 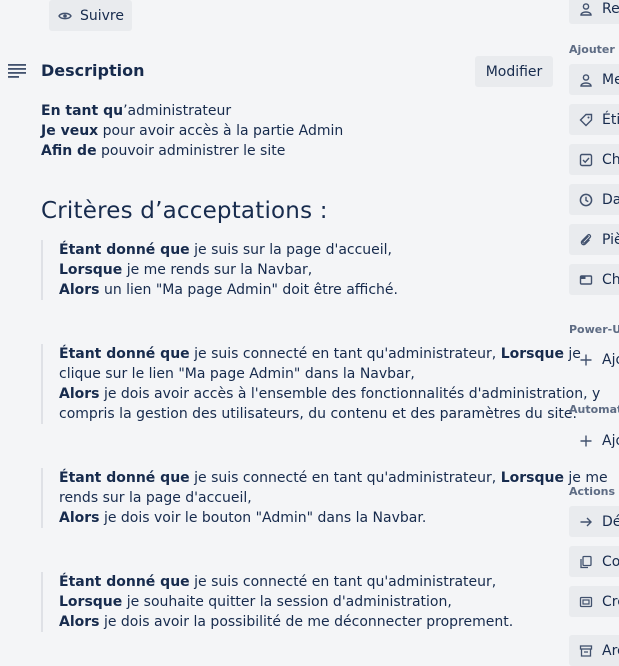 I want to click on sidebar-item-labels: Éti, so click(x=594, y=119).